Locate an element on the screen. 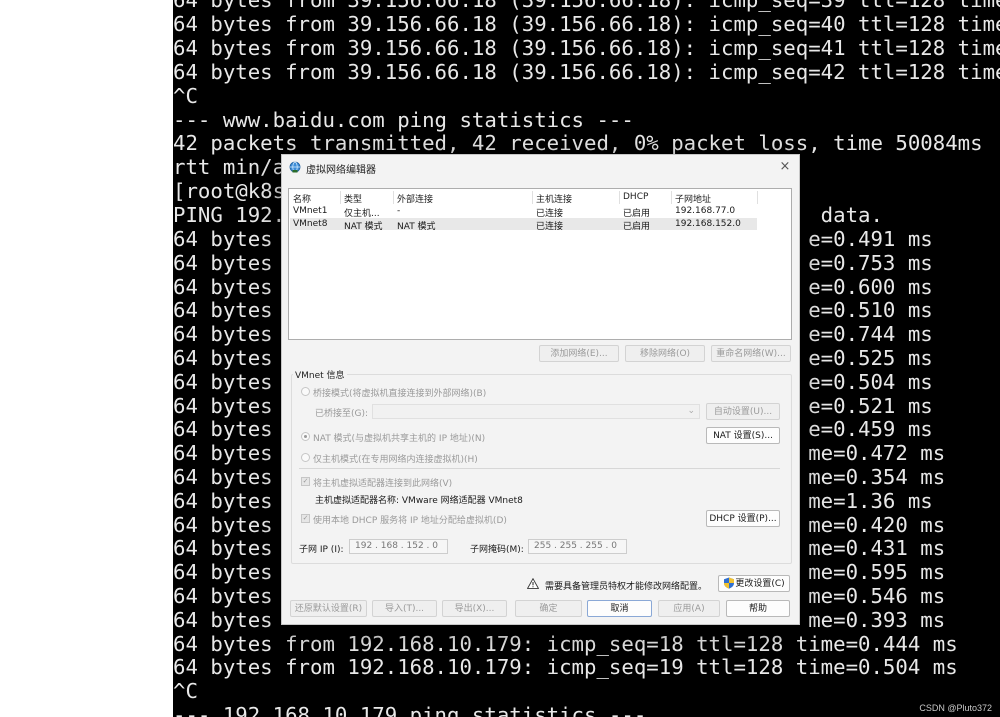 This screenshot has height=717, width=1000. adapter-name-text: 主机虚拟适配器名称: VMware 网络适配器 VMnet8 is located at coordinates (419, 501).